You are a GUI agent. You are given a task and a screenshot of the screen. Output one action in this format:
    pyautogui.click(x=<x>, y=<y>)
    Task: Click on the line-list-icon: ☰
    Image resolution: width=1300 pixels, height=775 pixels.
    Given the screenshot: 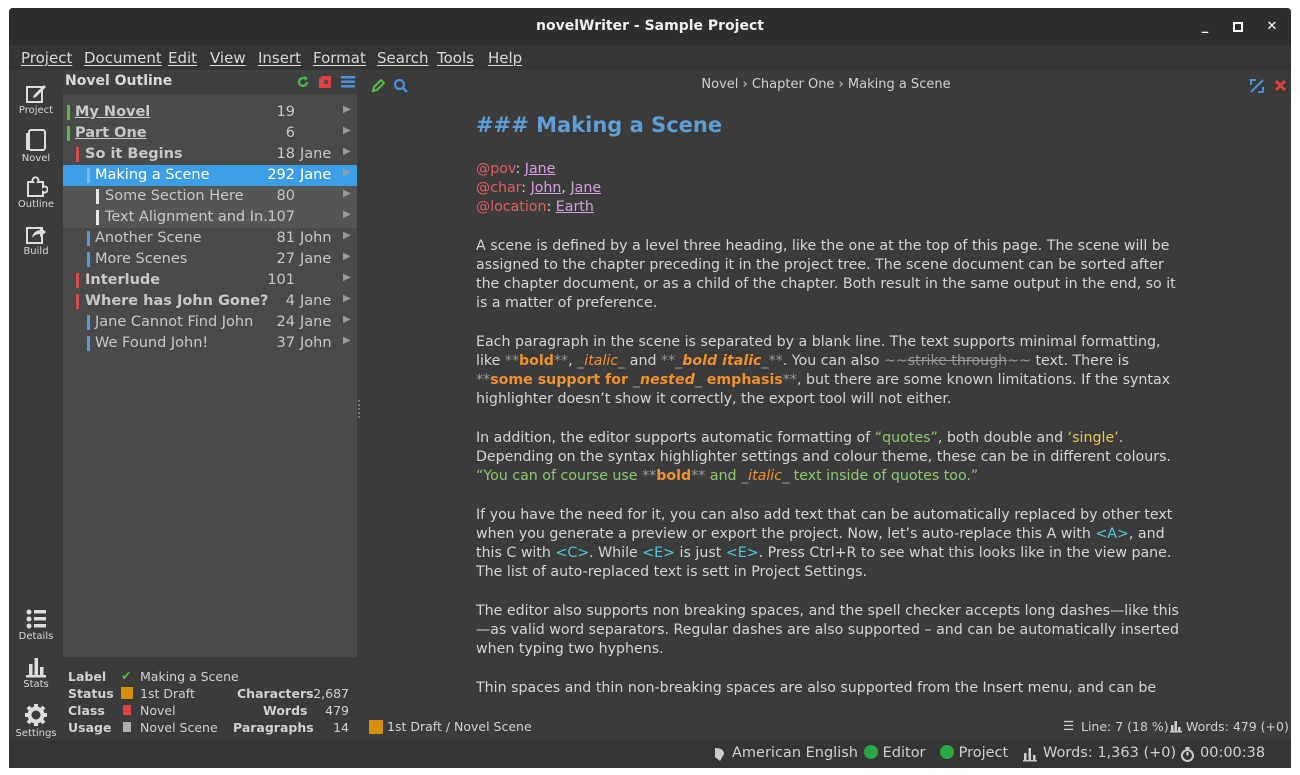 What is the action you would take?
    pyautogui.click(x=1069, y=725)
    